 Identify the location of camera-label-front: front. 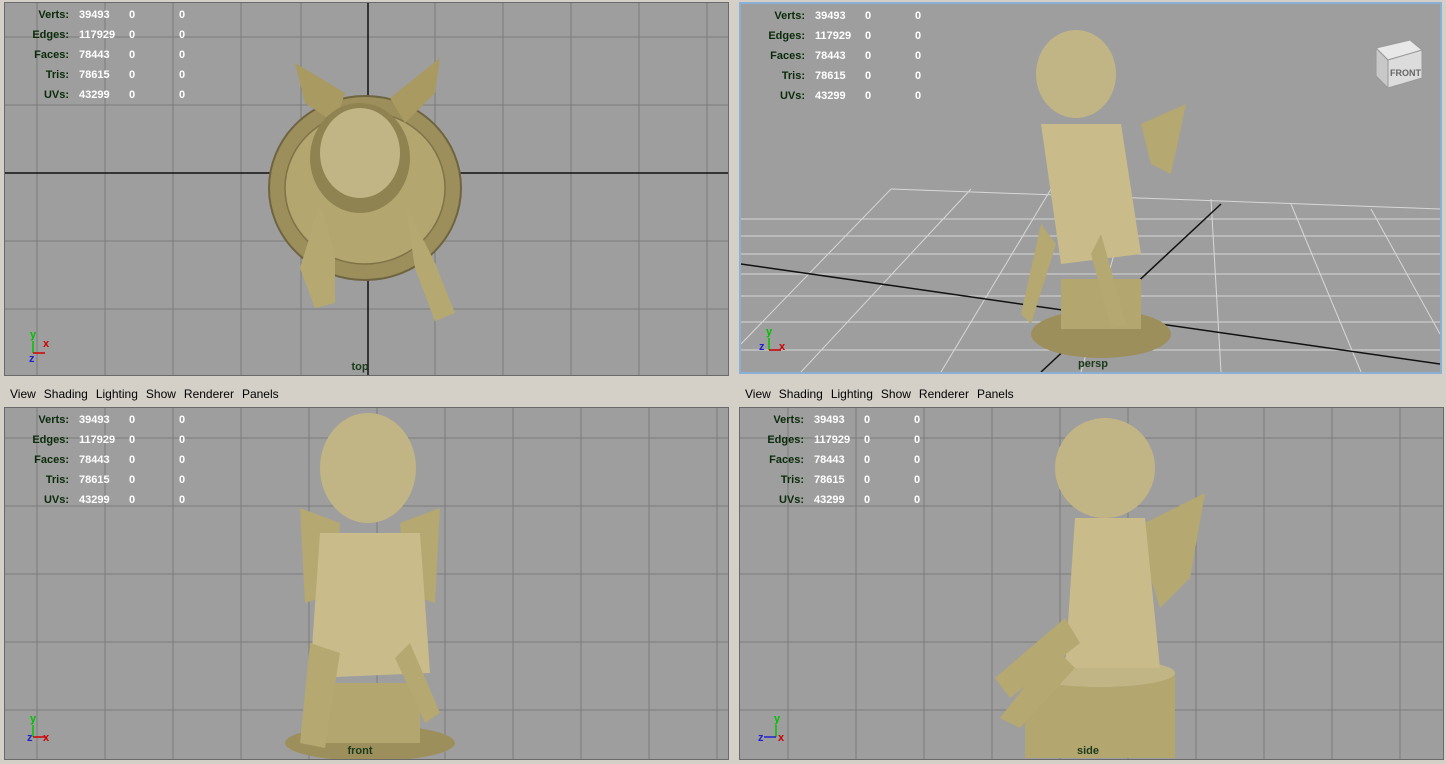
(360, 751).